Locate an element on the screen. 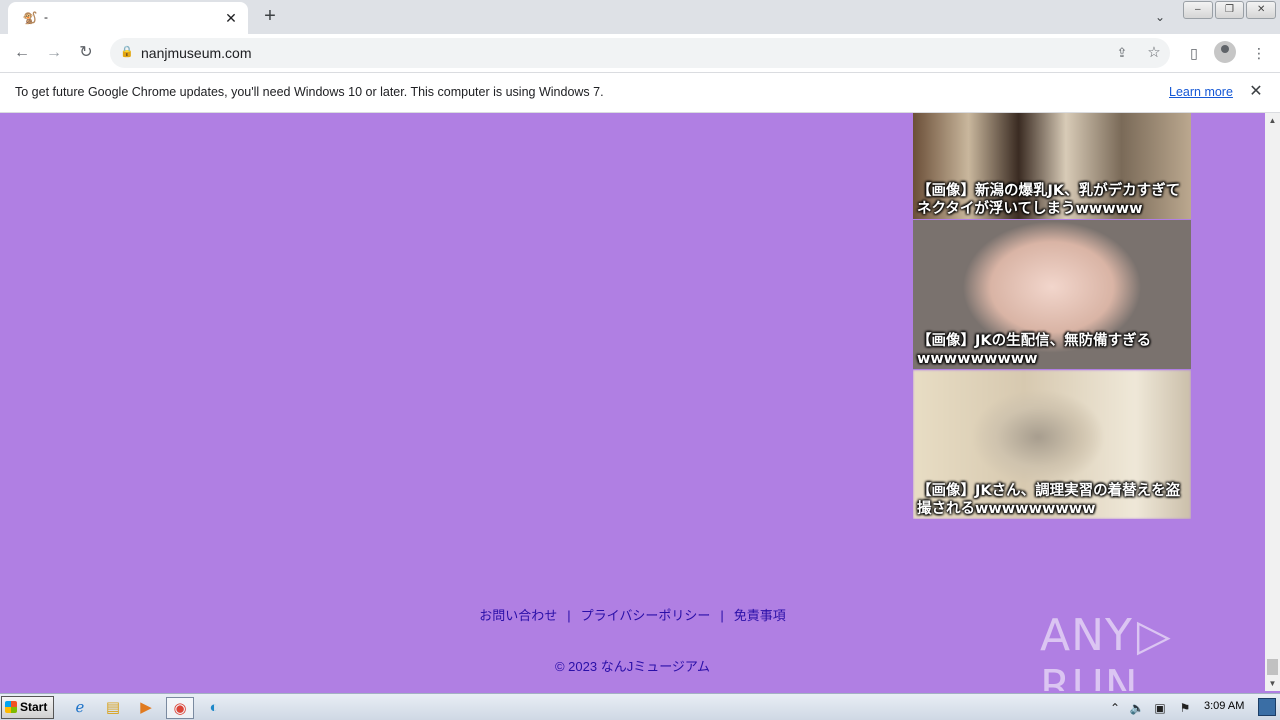 This screenshot has height=720, width=1280. article-card: 【画像】JKの生配信、無防備すぎるwwwwwwwww is located at coordinates (1052, 294).